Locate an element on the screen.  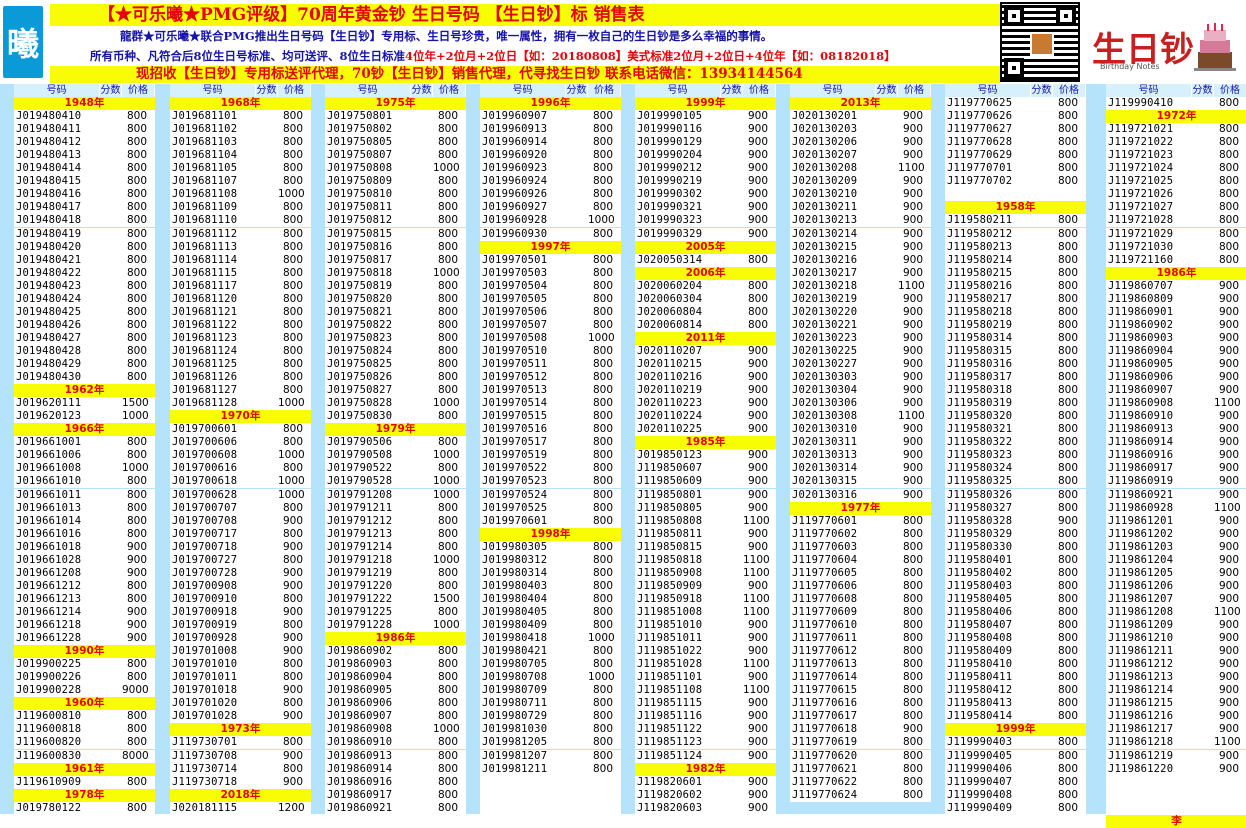
table-row: J020130310 900 is located at coordinates (860, 430).